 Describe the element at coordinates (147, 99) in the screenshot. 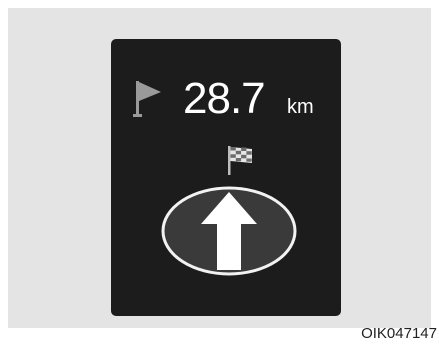

I see `start-flag-icon` at that location.